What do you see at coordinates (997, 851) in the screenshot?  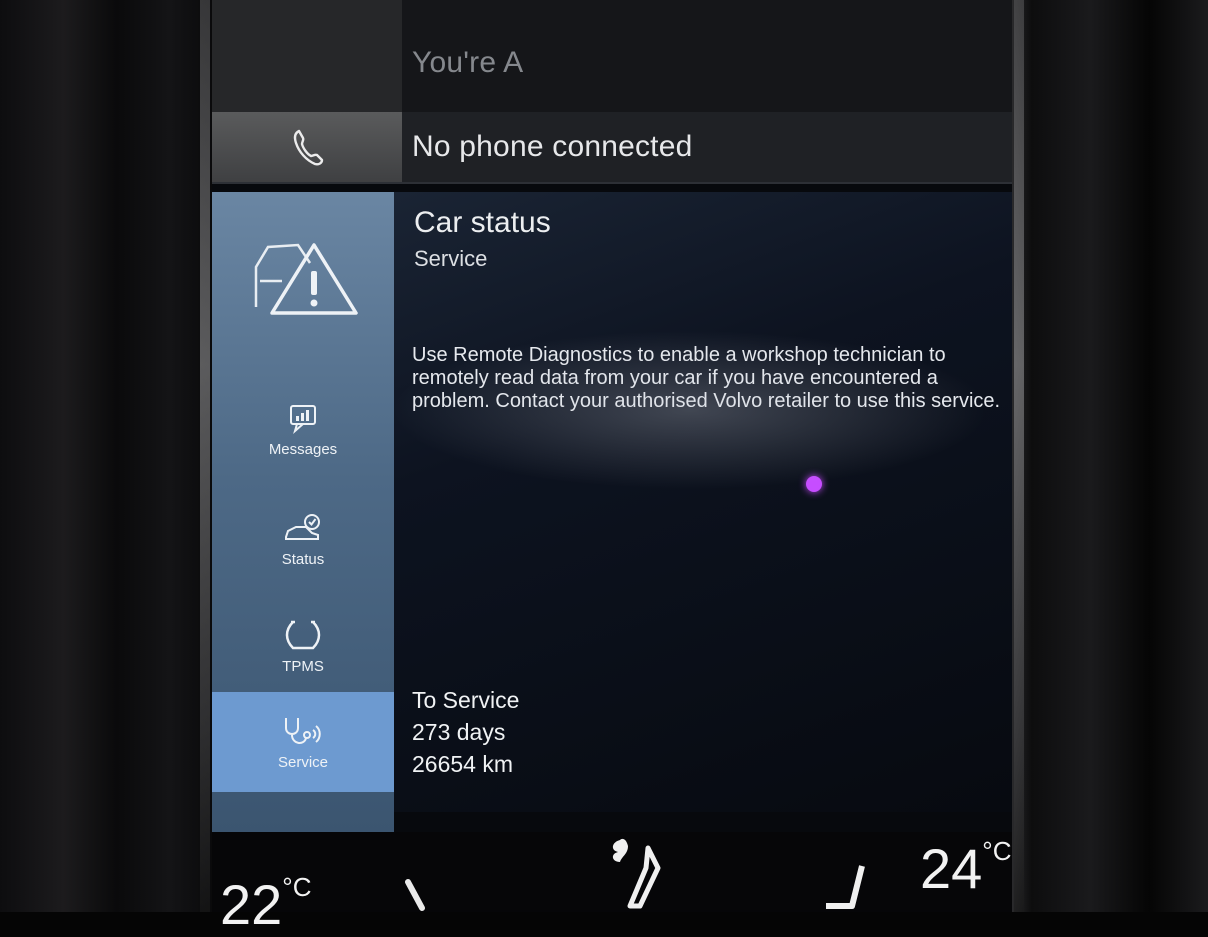 I see `right-temp-unit: °C` at bounding box center [997, 851].